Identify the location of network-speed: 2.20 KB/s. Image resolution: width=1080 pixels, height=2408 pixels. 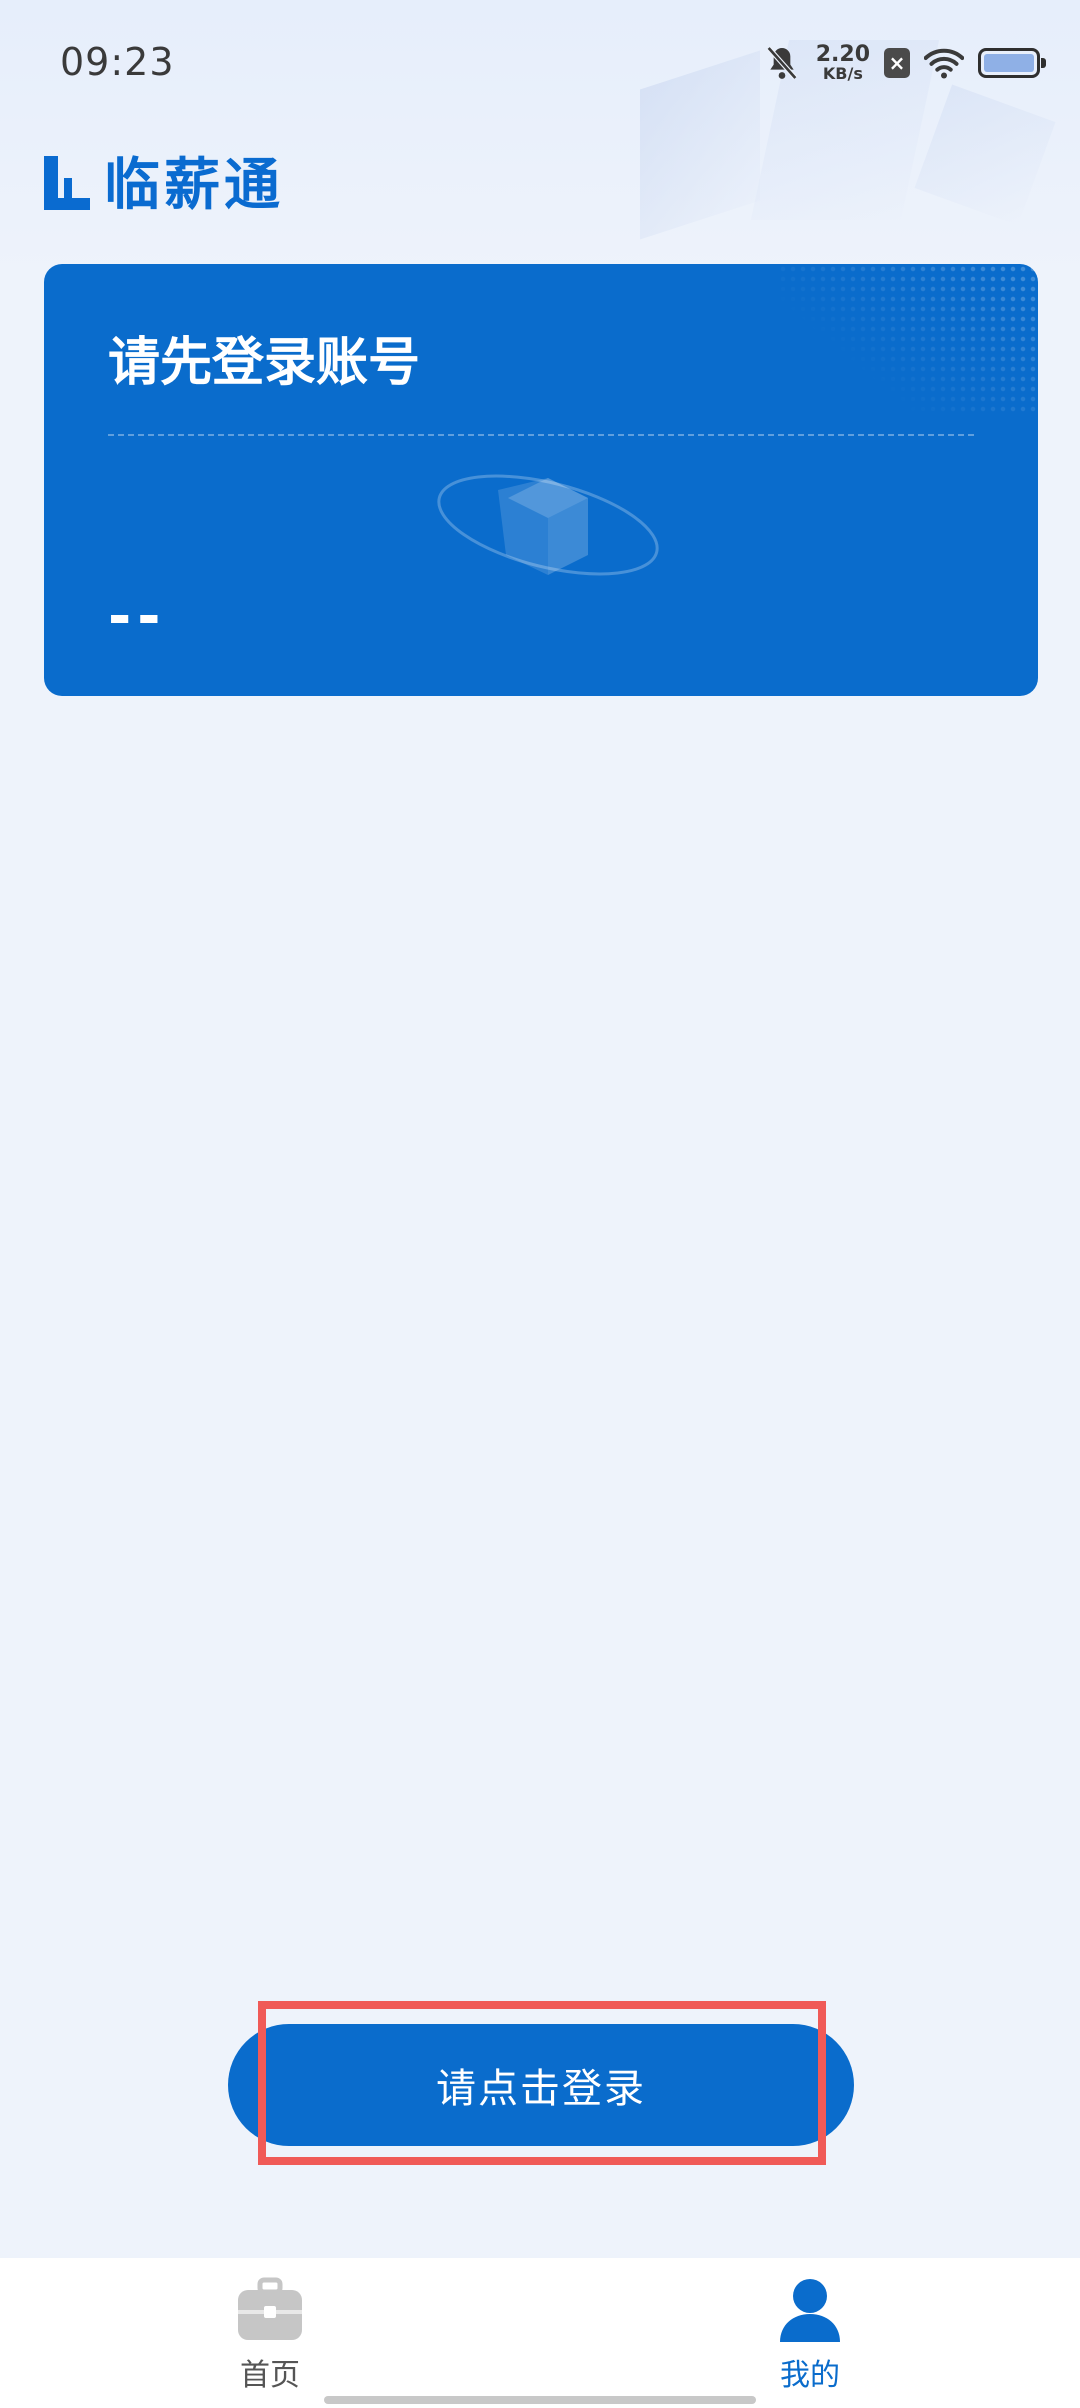
(843, 63).